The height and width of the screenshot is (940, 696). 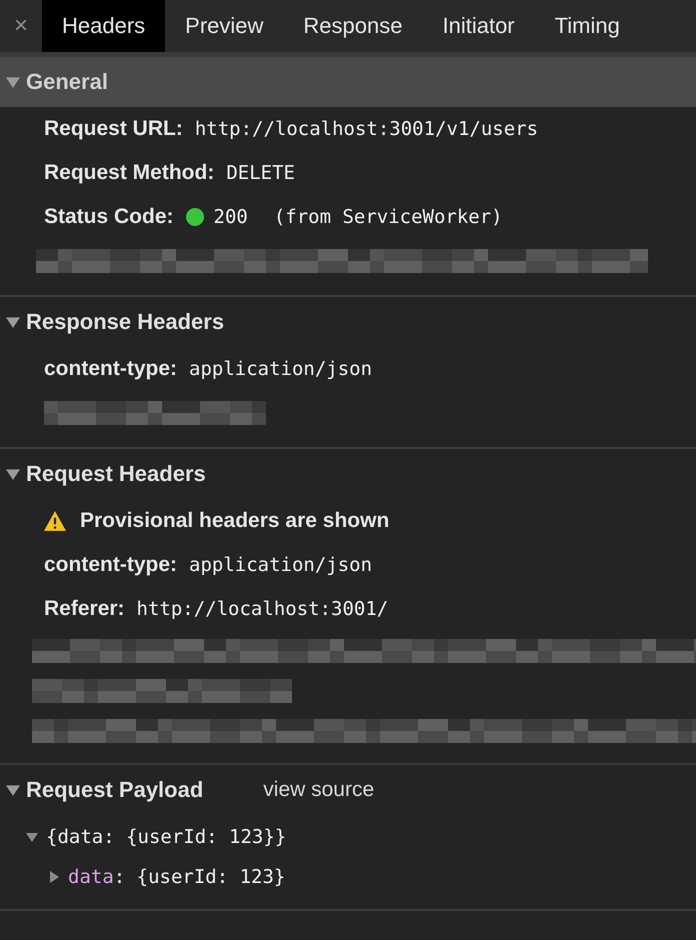 What do you see at coordinates (262, 609) in the screenshot?
I see `header-value: http://localhost:3001/` at bounding box center [262, 609].